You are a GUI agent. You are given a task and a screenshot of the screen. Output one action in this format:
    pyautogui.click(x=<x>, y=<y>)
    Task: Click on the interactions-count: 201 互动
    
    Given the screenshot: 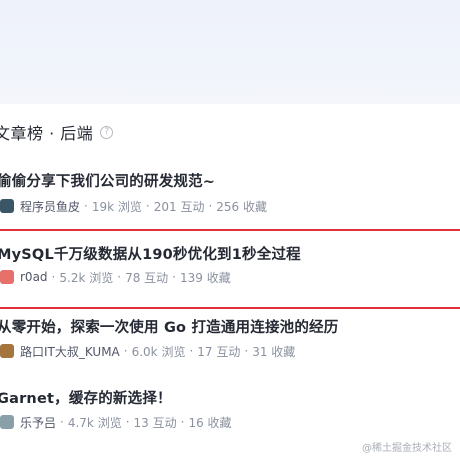 What is the action you would take?
    pyautogui.click(x=179, y=206)
    